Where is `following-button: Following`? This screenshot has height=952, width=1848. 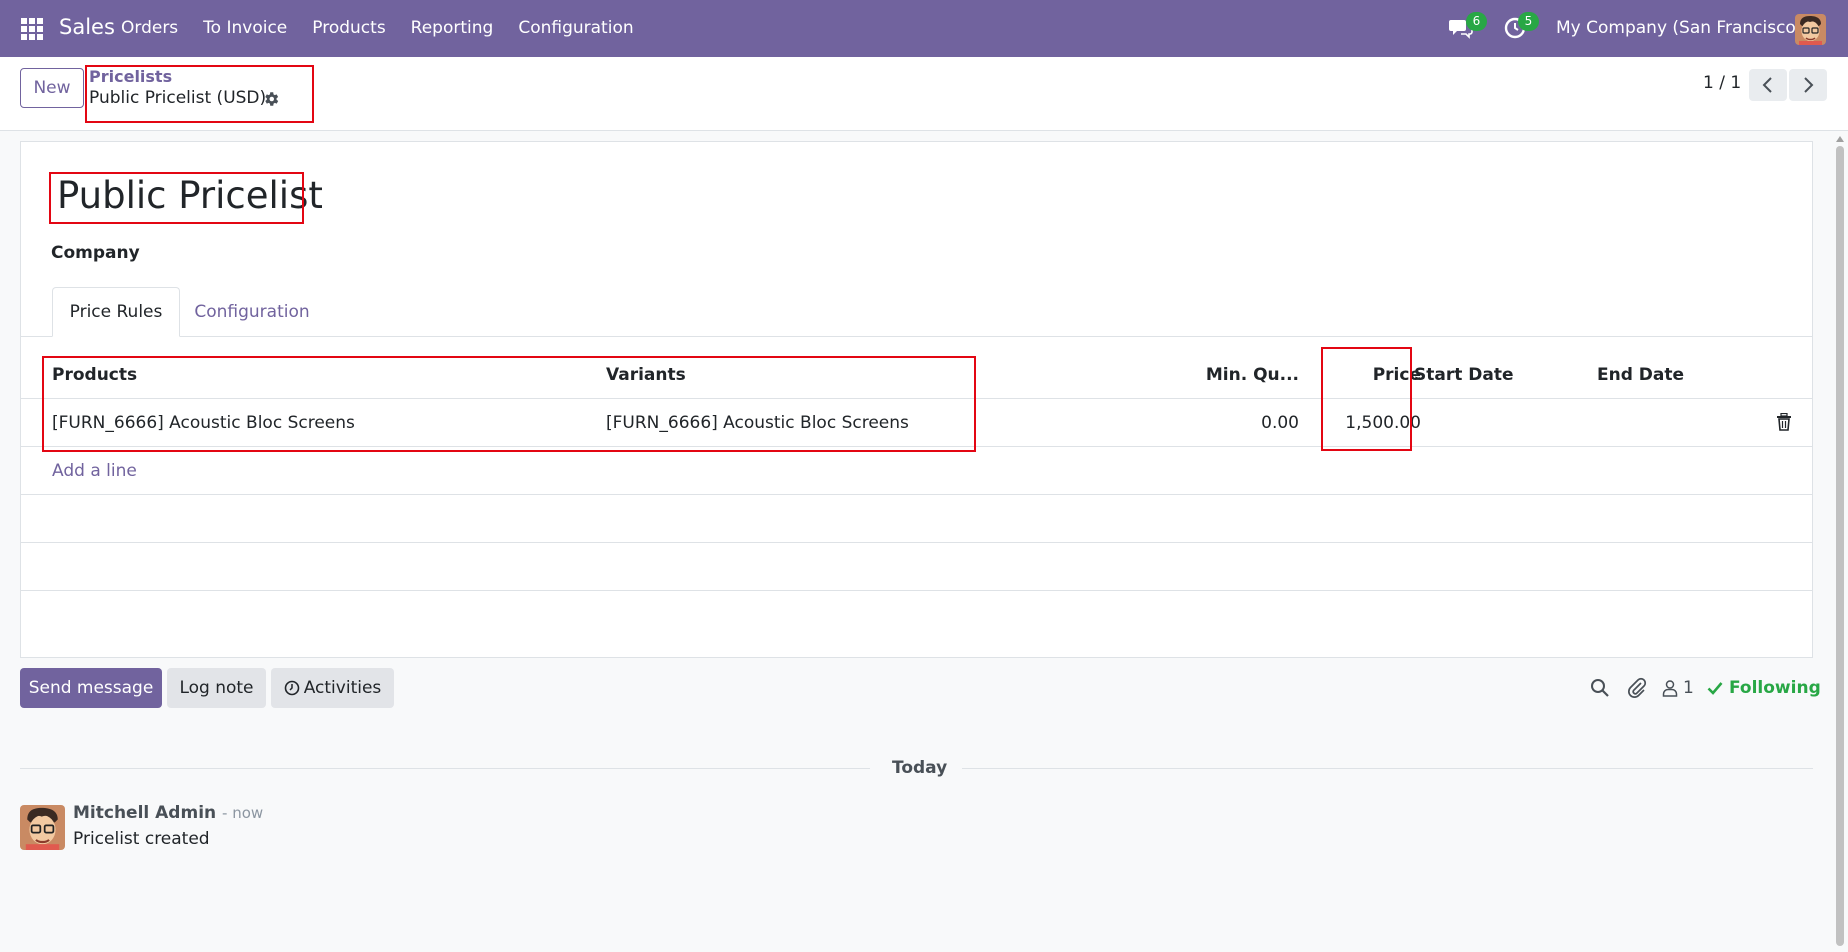
following-button: Following is located at coordinates (1764, 688).